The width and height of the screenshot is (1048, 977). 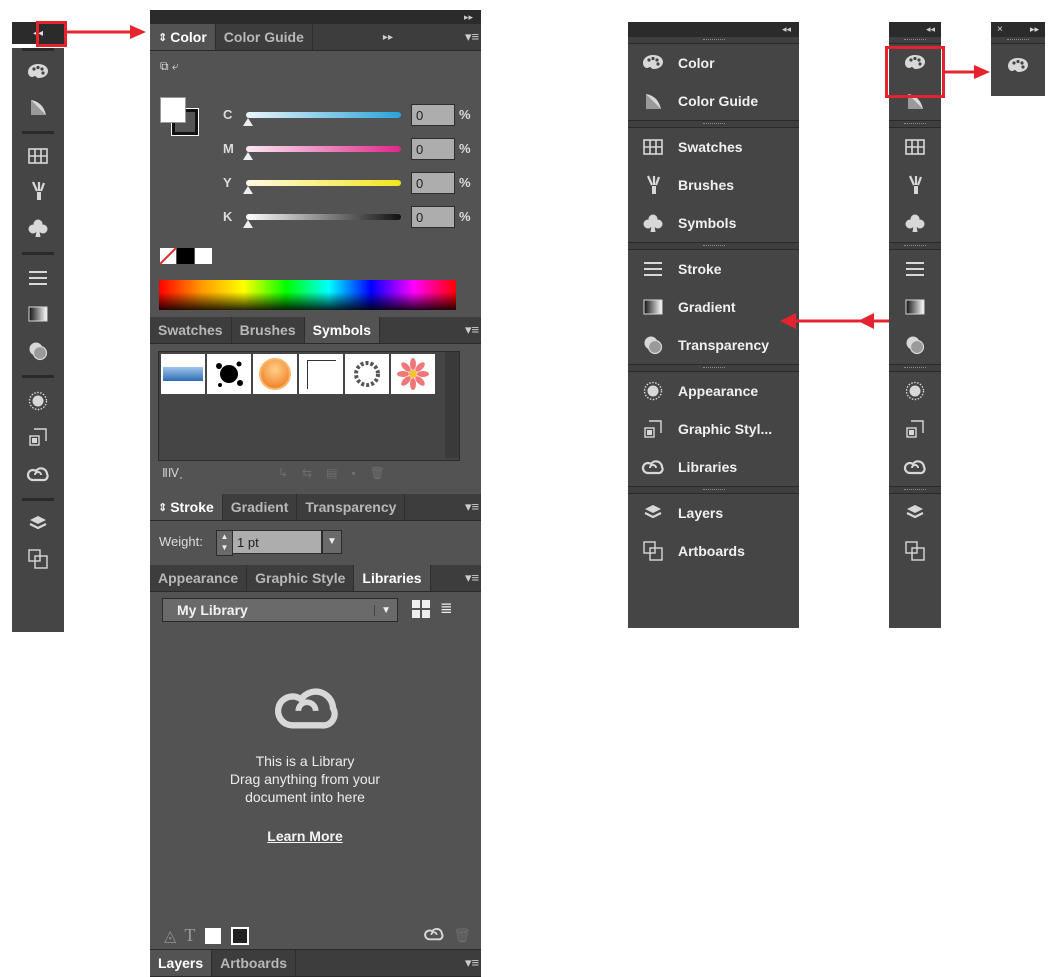 What do you see at coordinates (1000, 29) in the screenshot?
I see `close-icon: ×` at bounding box center [1000, 29].